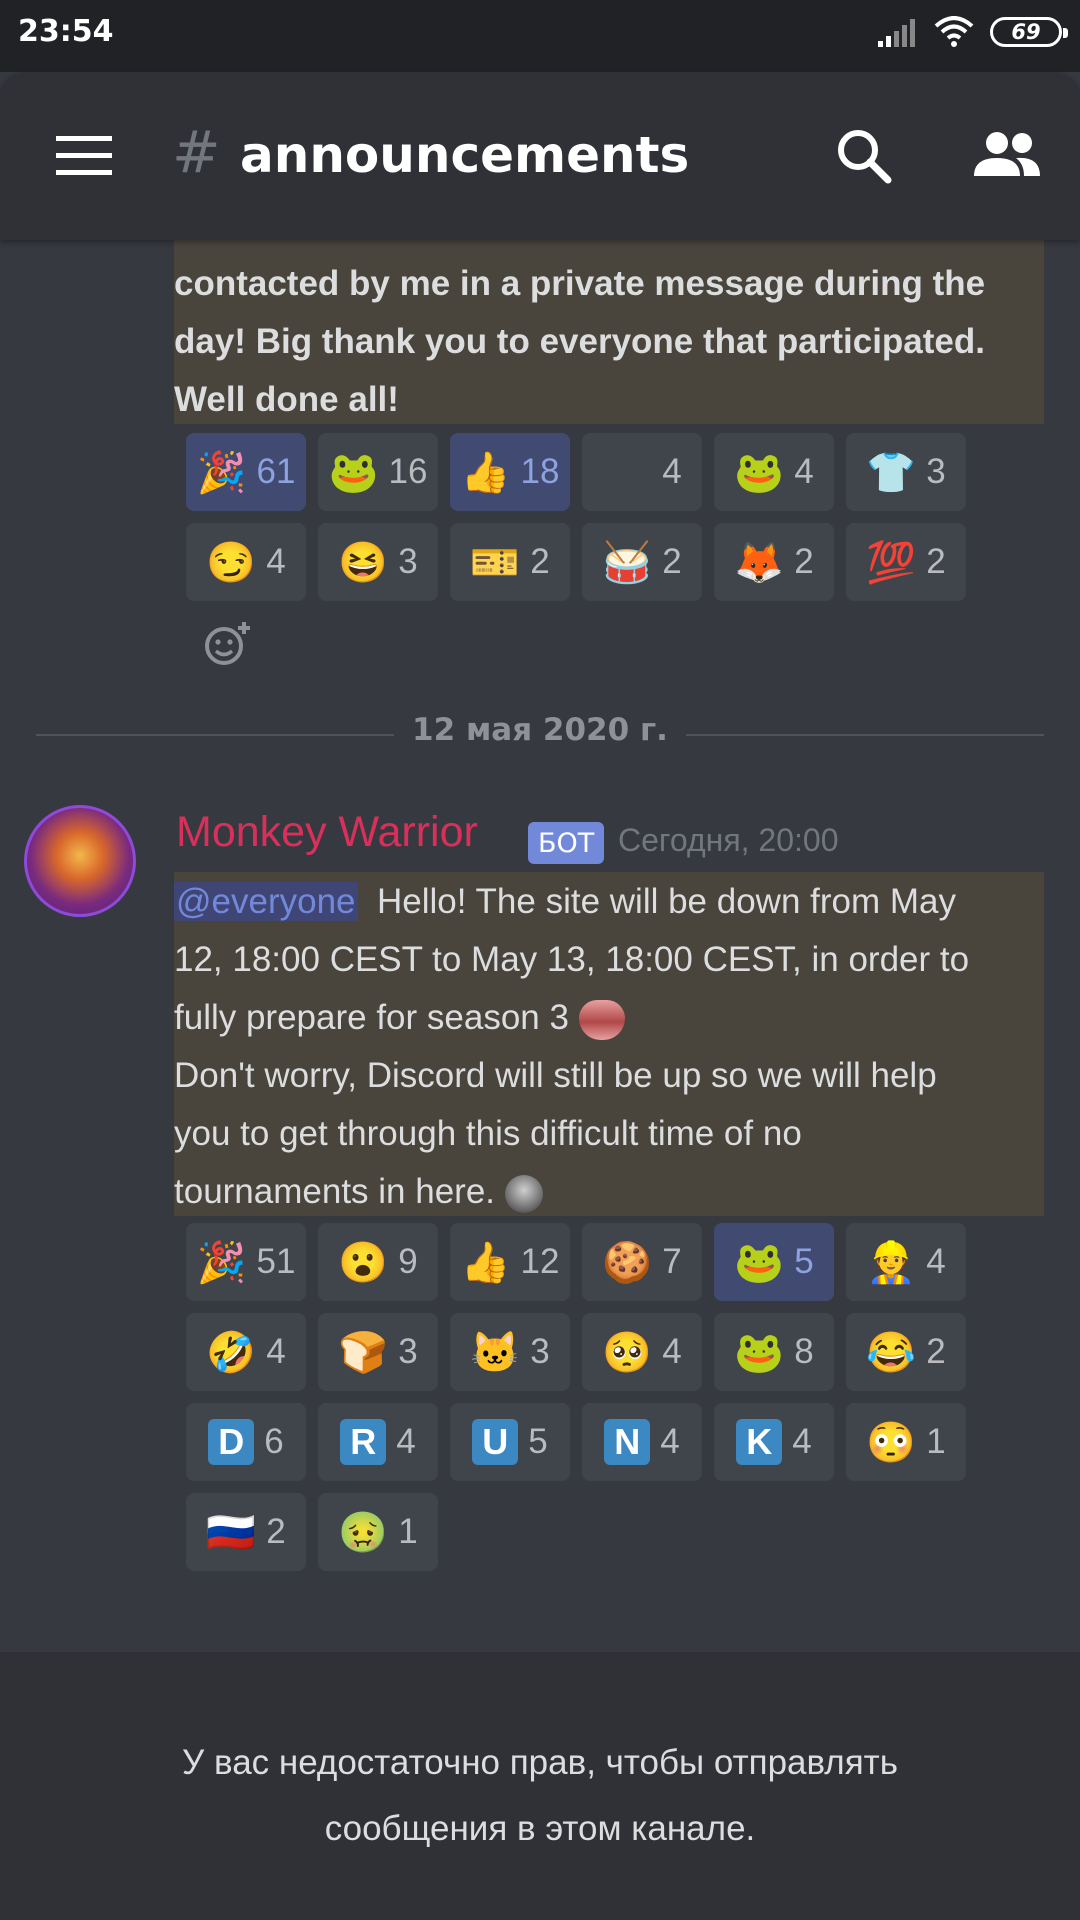  Describe the element at coordinates (906, 1442) in the screenshot. I see `reaction-face-photo: 😳 1` at that location.